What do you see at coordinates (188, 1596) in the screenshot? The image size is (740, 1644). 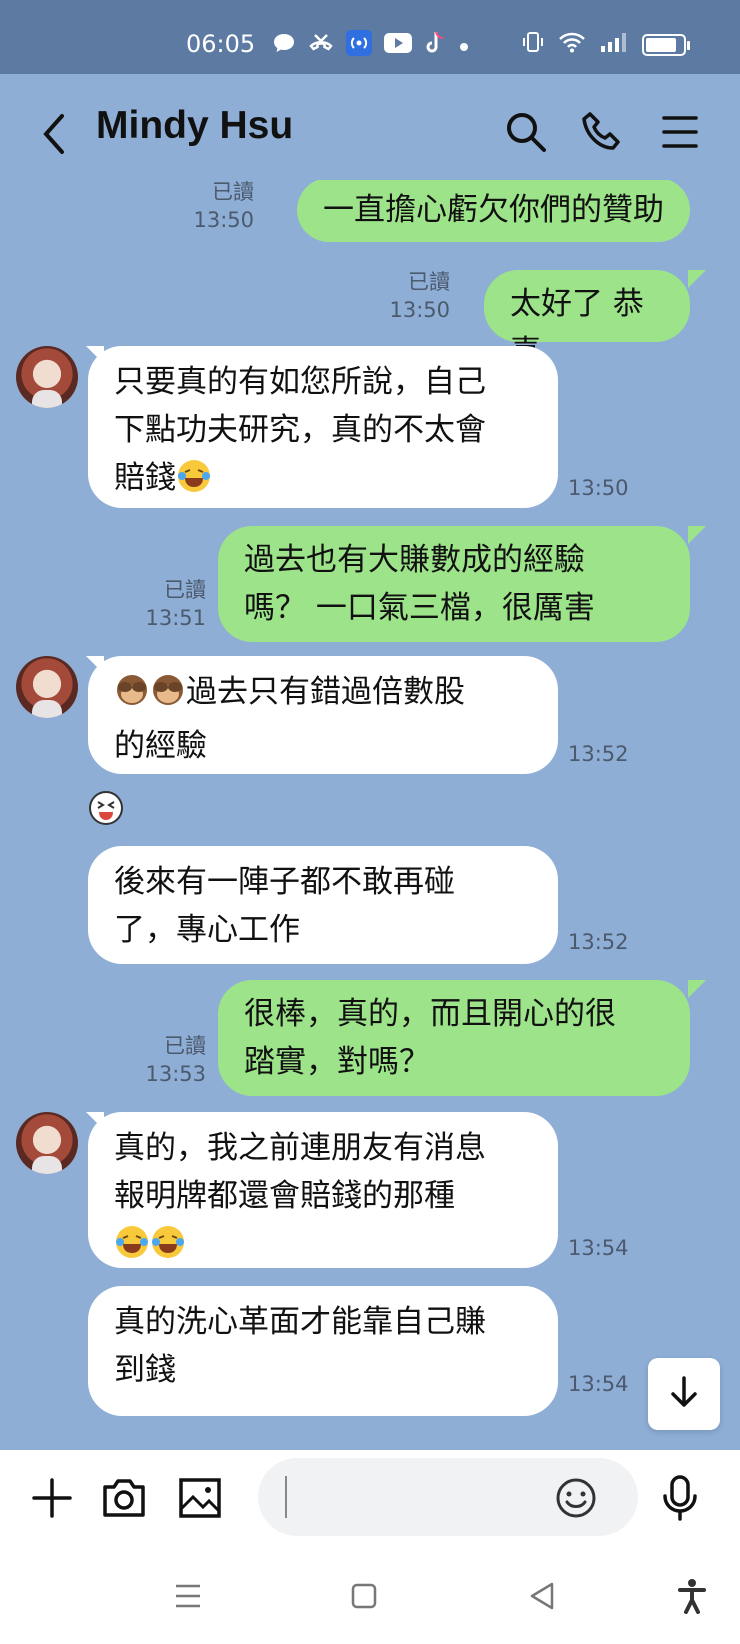 I see `nav-menu-icon` at bounding box center [188, 1596].